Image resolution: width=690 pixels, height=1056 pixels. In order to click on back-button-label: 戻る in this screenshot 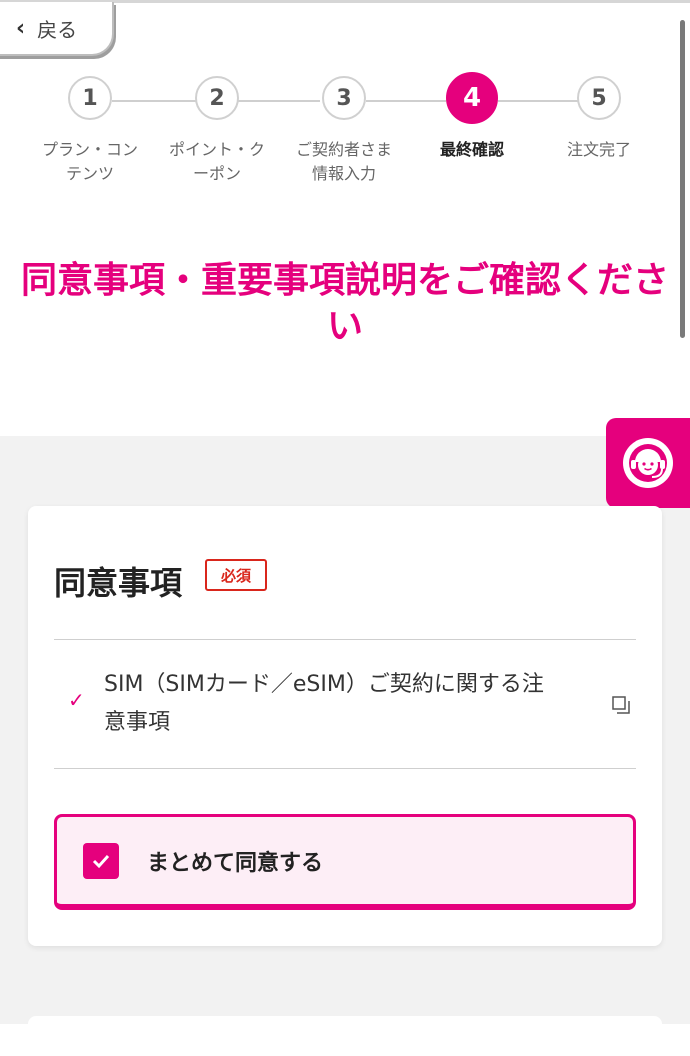, I will do `click(57, 29)`.